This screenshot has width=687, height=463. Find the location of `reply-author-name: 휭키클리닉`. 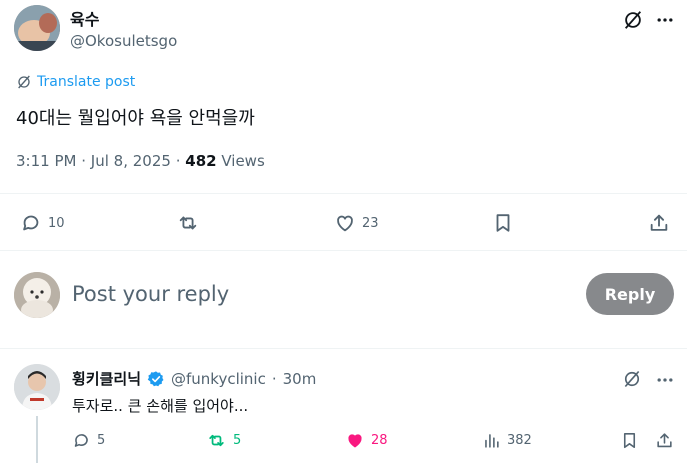

reply-author-name: 휭키클리닉 is located at coordinates (106, 378).